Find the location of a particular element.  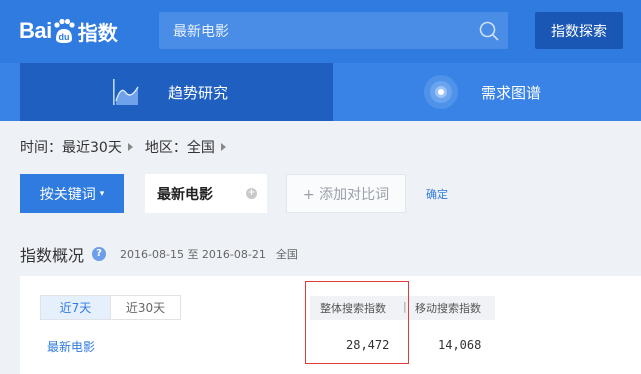

overview-region-text: 全国 is located at coordinates (286, 254).